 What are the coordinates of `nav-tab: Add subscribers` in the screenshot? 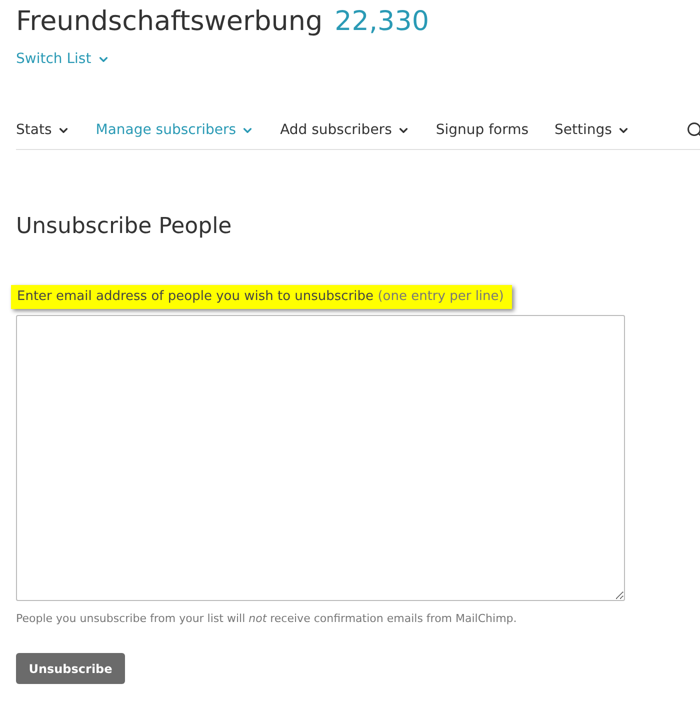 It's located at (345, 130).